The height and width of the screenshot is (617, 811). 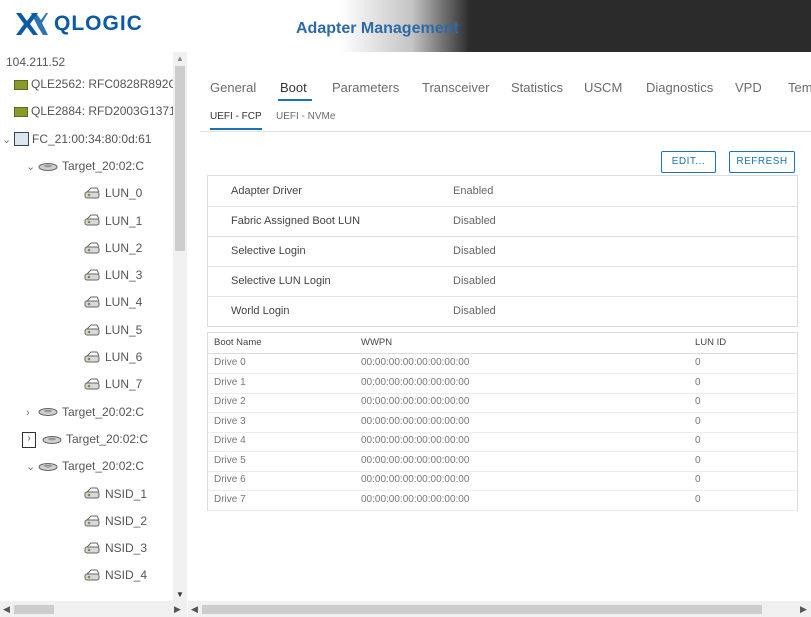 I want to click on scroll-up-icon: ▲, so click(x=180, y=58).